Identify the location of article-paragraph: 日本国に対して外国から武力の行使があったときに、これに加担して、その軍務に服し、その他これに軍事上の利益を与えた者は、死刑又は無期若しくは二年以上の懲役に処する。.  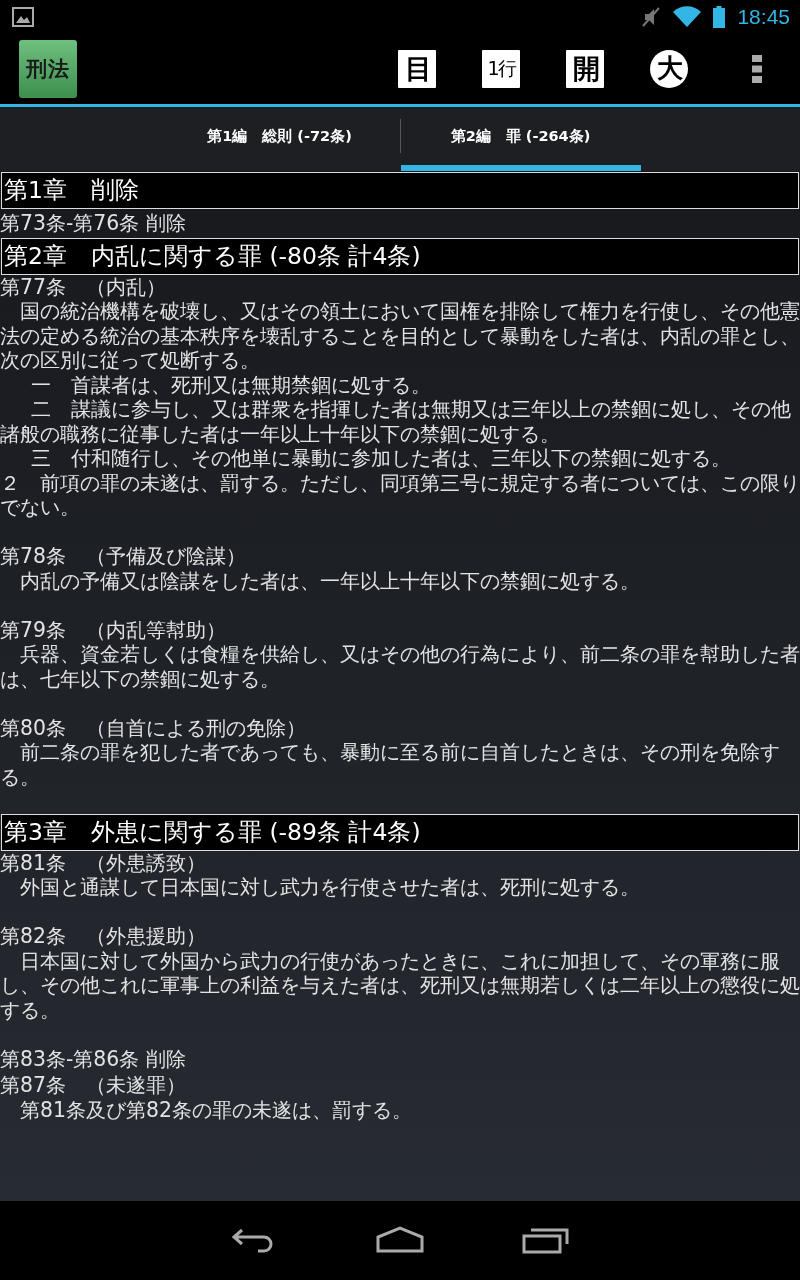
(400, 985).